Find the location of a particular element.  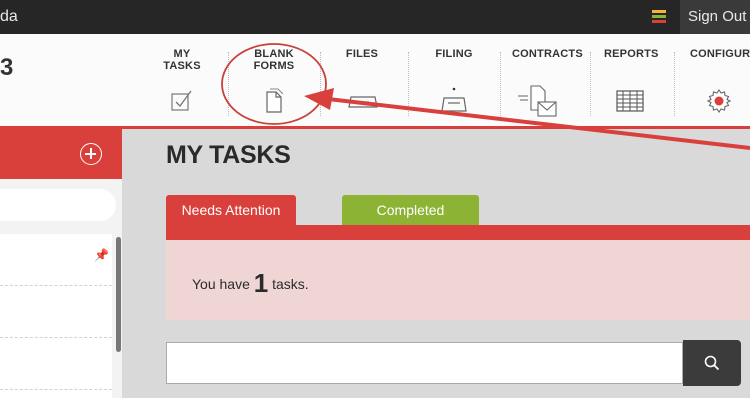

nav-contracts: CONTRACTS is located at coordinates (547, 82).